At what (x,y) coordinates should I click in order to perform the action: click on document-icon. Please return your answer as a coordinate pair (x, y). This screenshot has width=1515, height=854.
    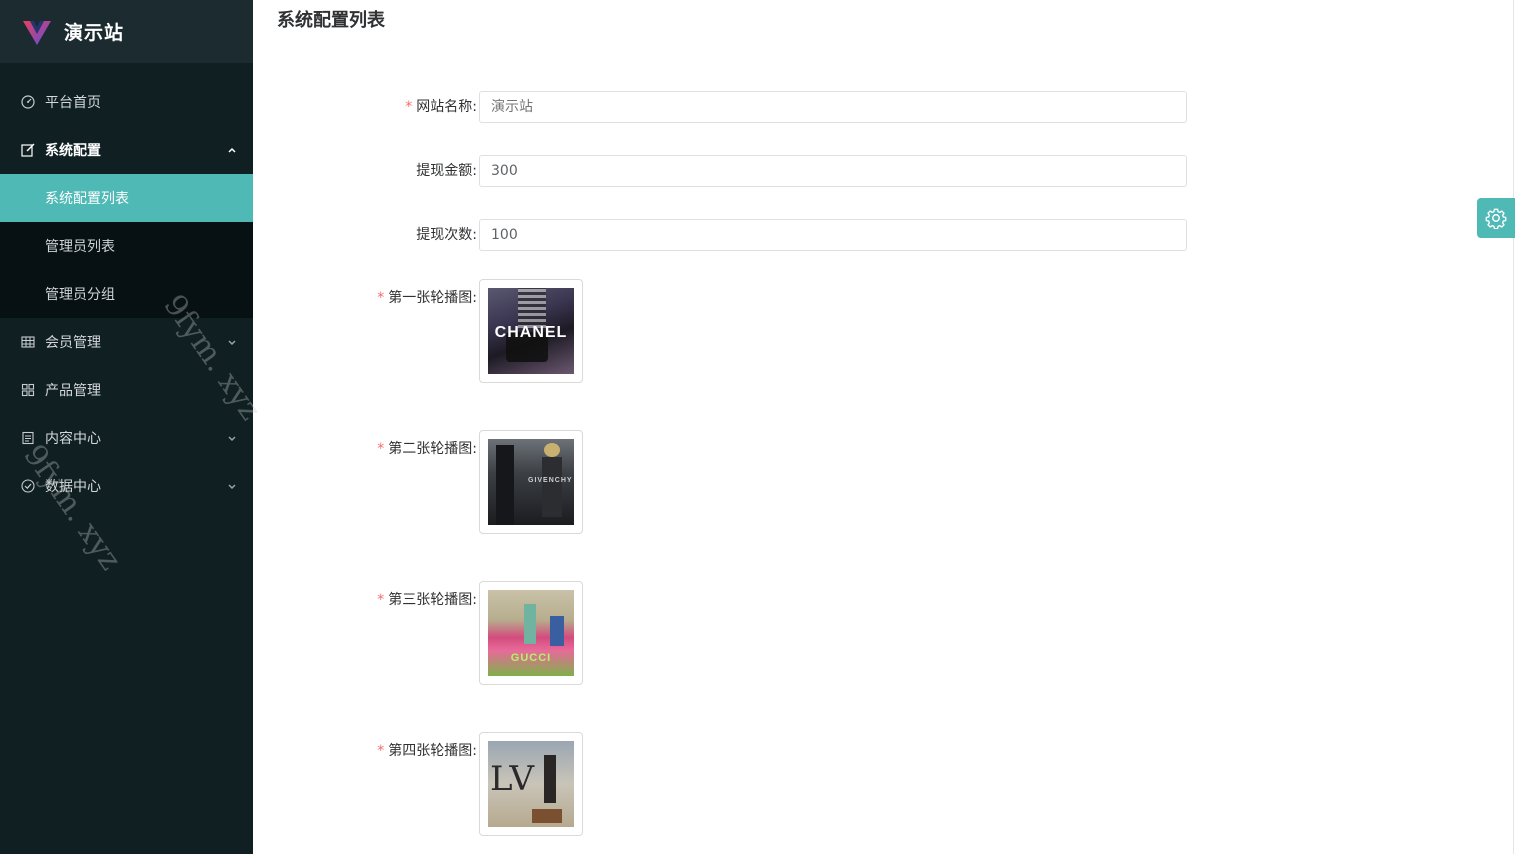
    Looking at the image, I should click on (28, 438).